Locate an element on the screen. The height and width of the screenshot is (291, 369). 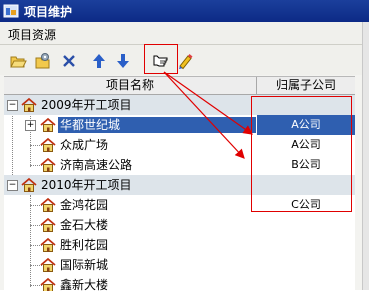
app-icon is located at coordinates (11, 11).